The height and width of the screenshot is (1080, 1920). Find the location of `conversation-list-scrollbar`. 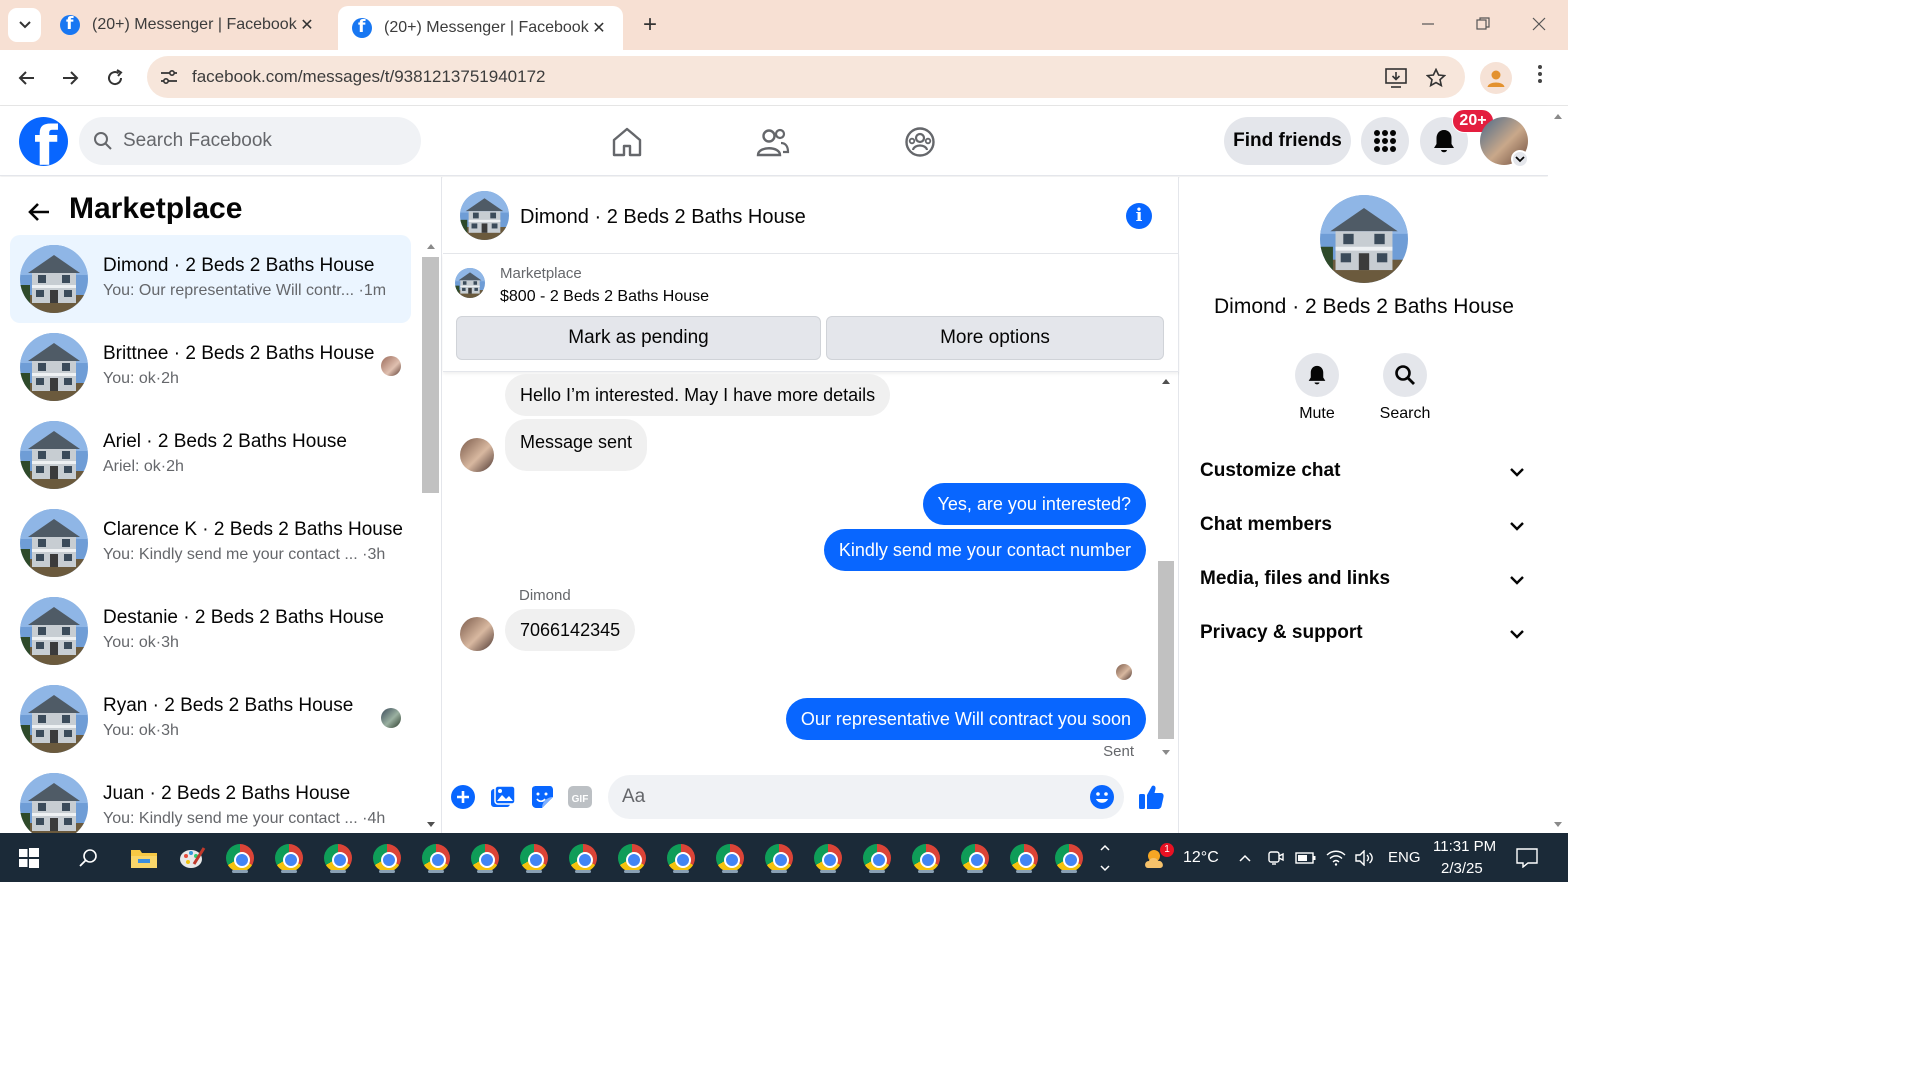

conversation-list-scrollbar is located at coordinates (431, 535).